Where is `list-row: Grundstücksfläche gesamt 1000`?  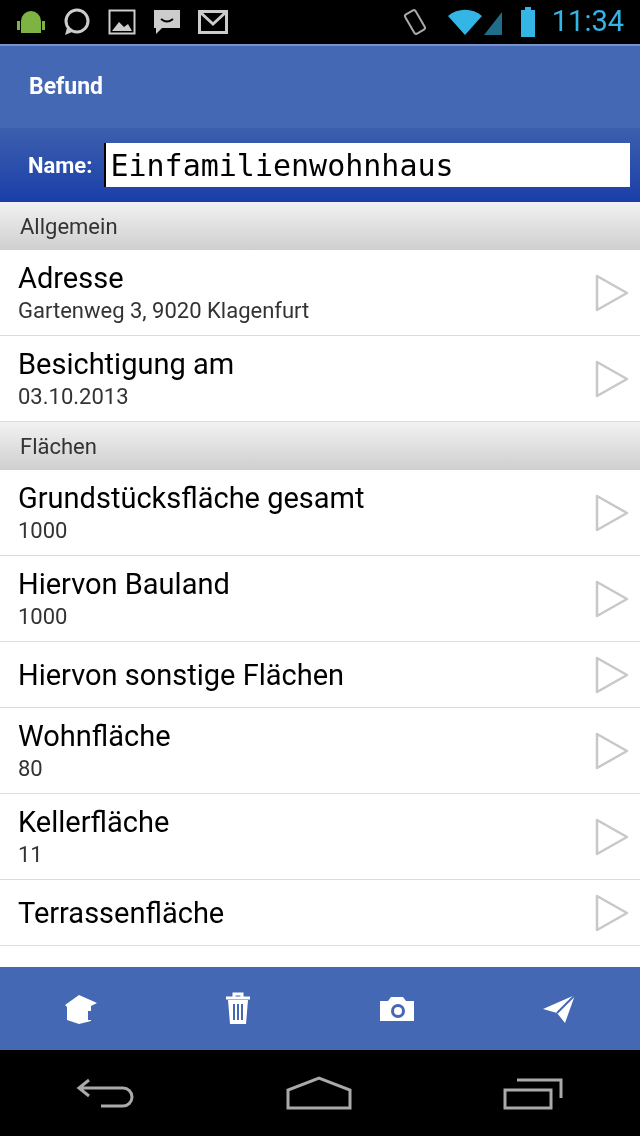 list-row: Grundstücksfläche gesamt 1000 is located at coordinates (320, 513).